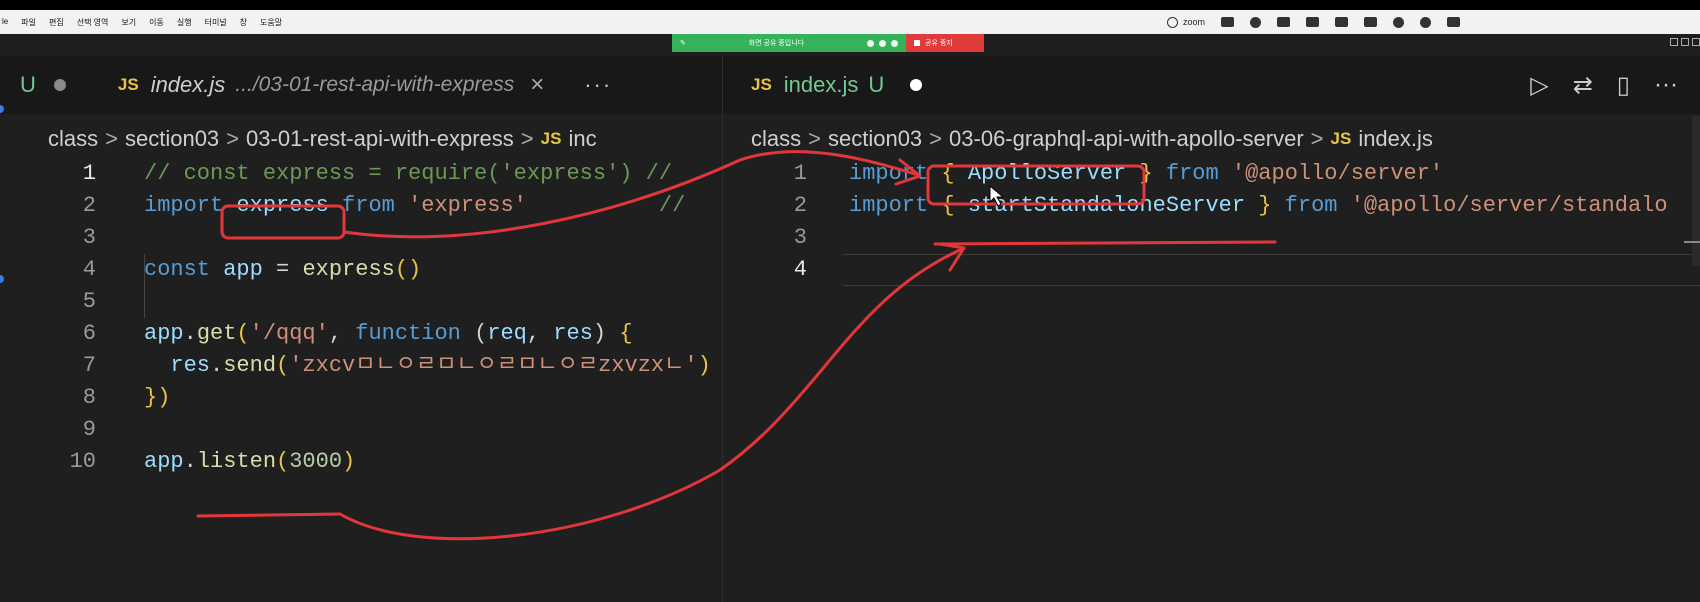  I want to click on code-token: ,, so click(342, 333).